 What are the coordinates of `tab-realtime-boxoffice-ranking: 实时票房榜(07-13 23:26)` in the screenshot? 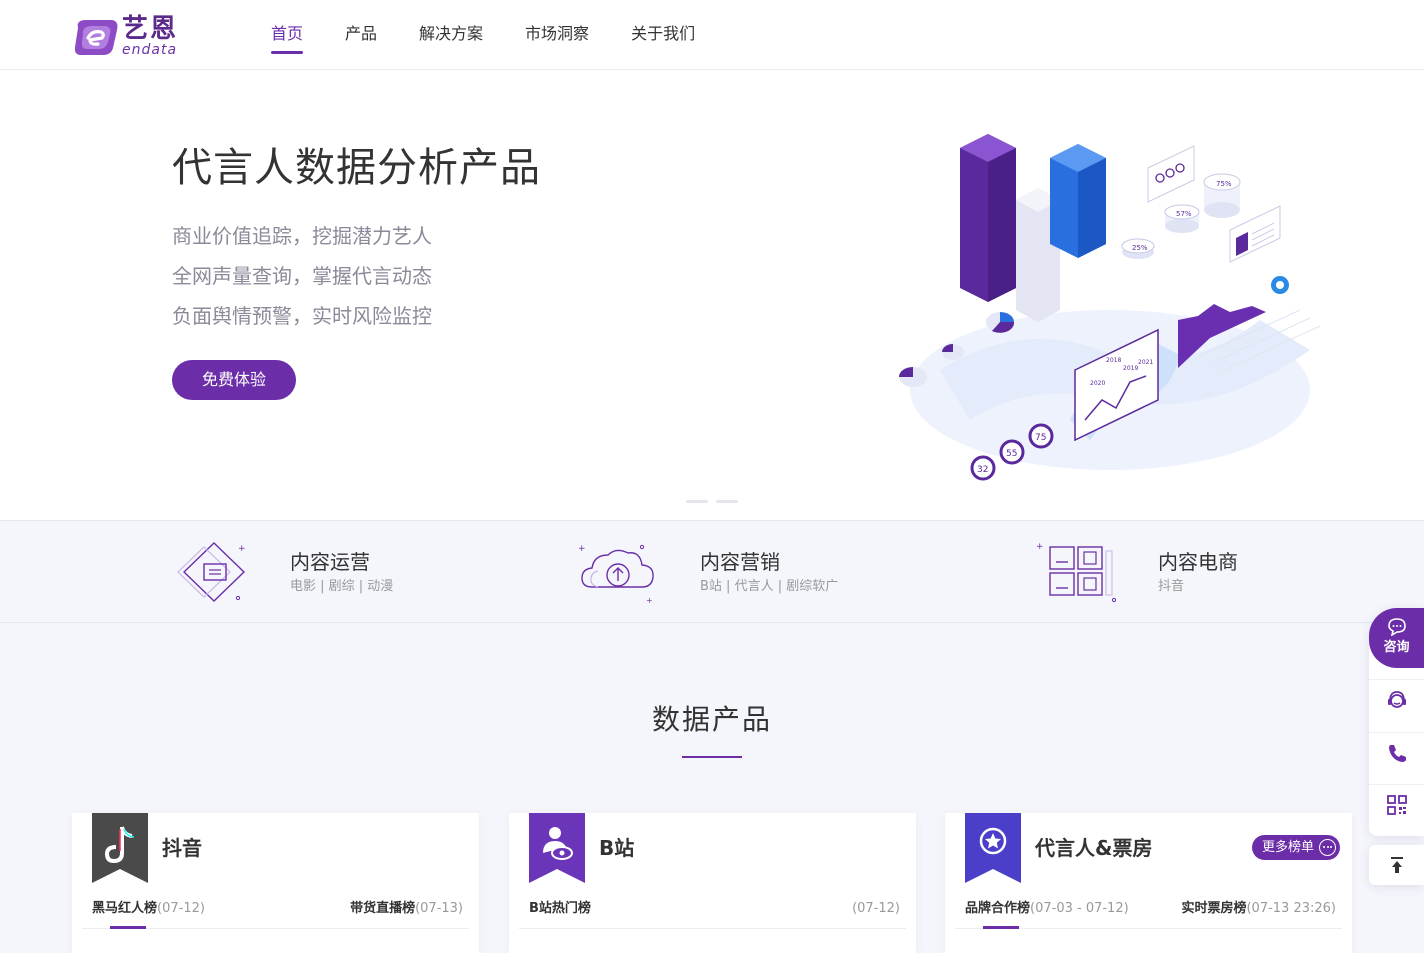 It's located at (1258, 909).